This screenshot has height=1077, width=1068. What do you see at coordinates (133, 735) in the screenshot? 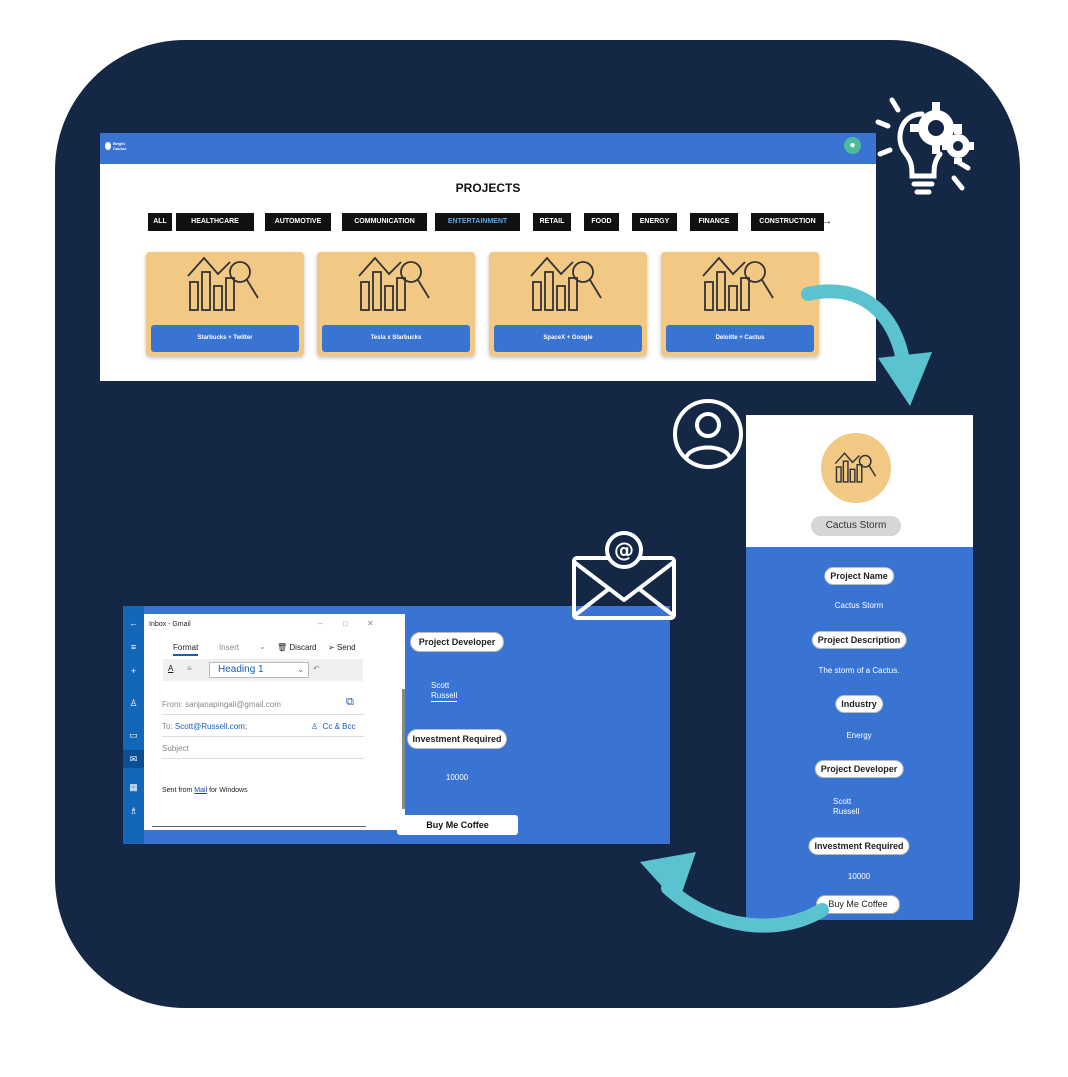
I see `folder-icon: ▭` at bounding box center [133, 735].